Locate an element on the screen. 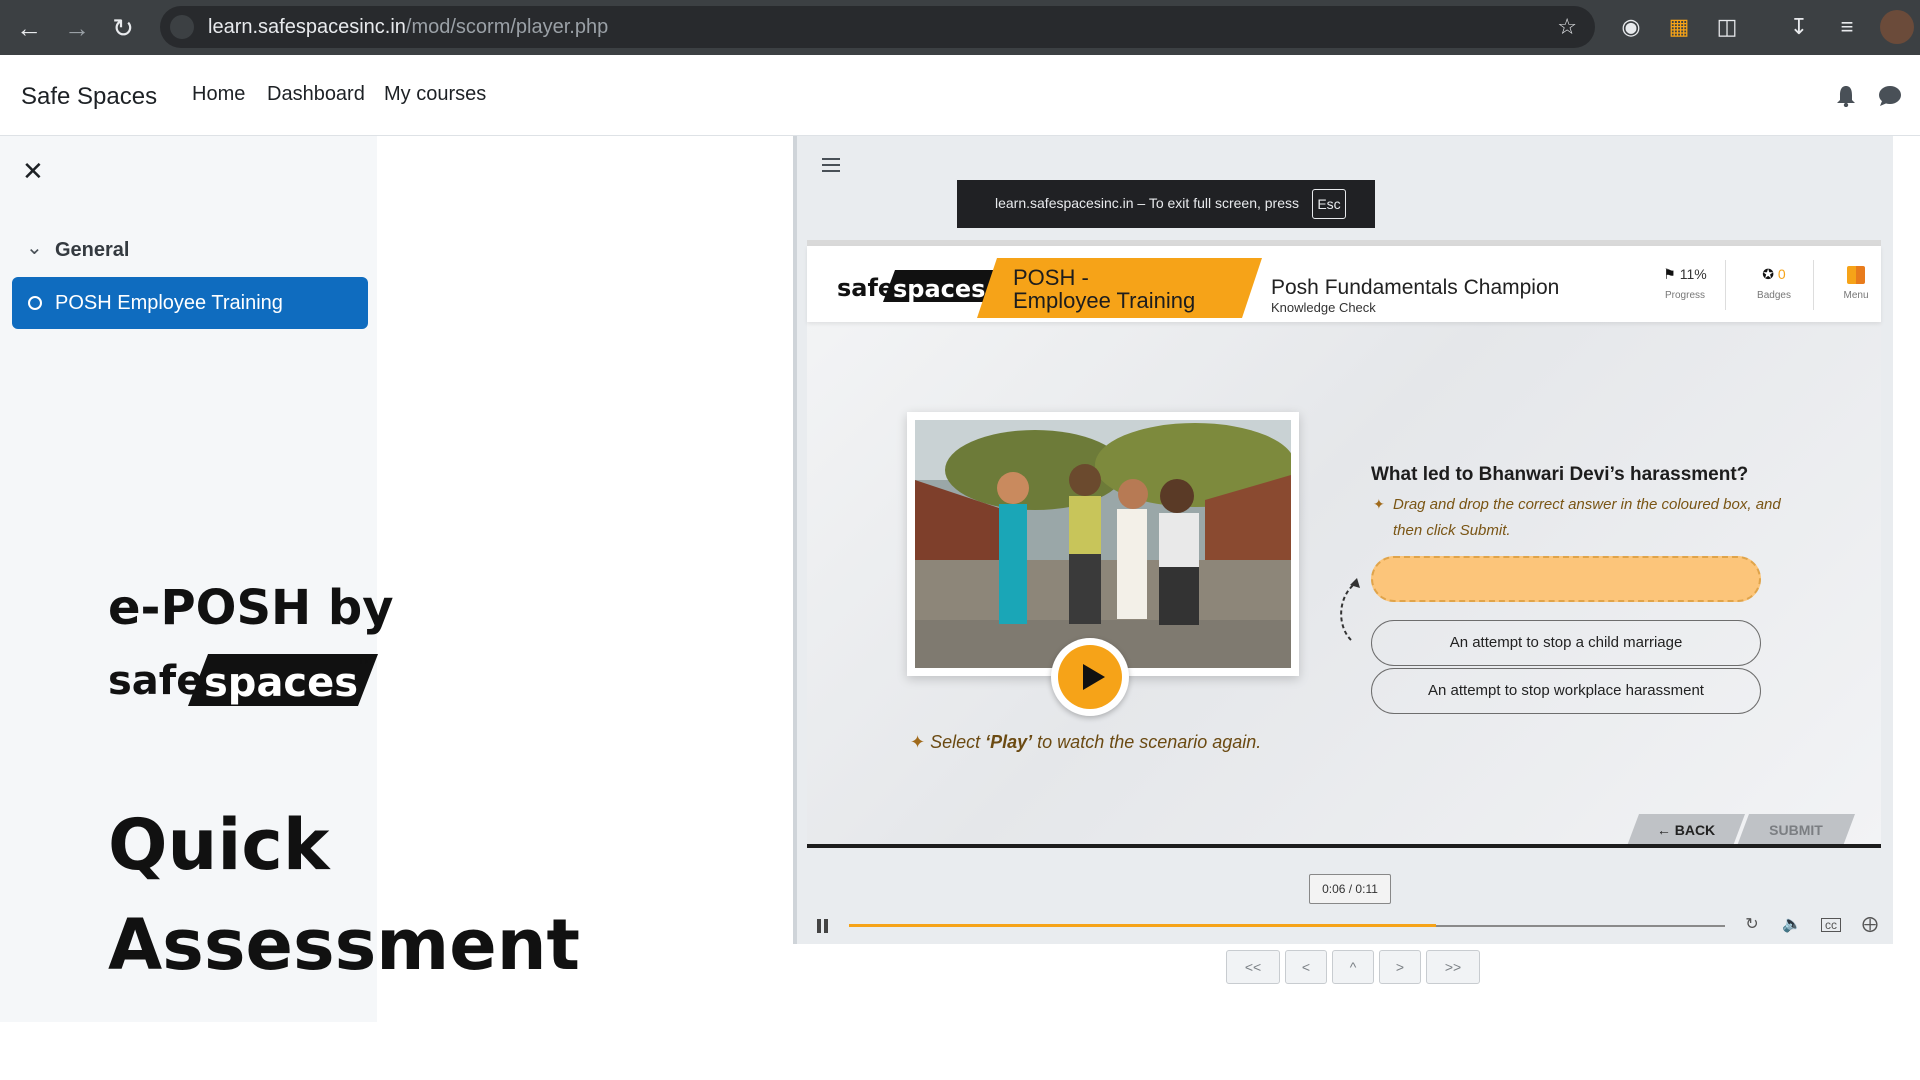  scenario-image is located at coordinates (1103, 544).